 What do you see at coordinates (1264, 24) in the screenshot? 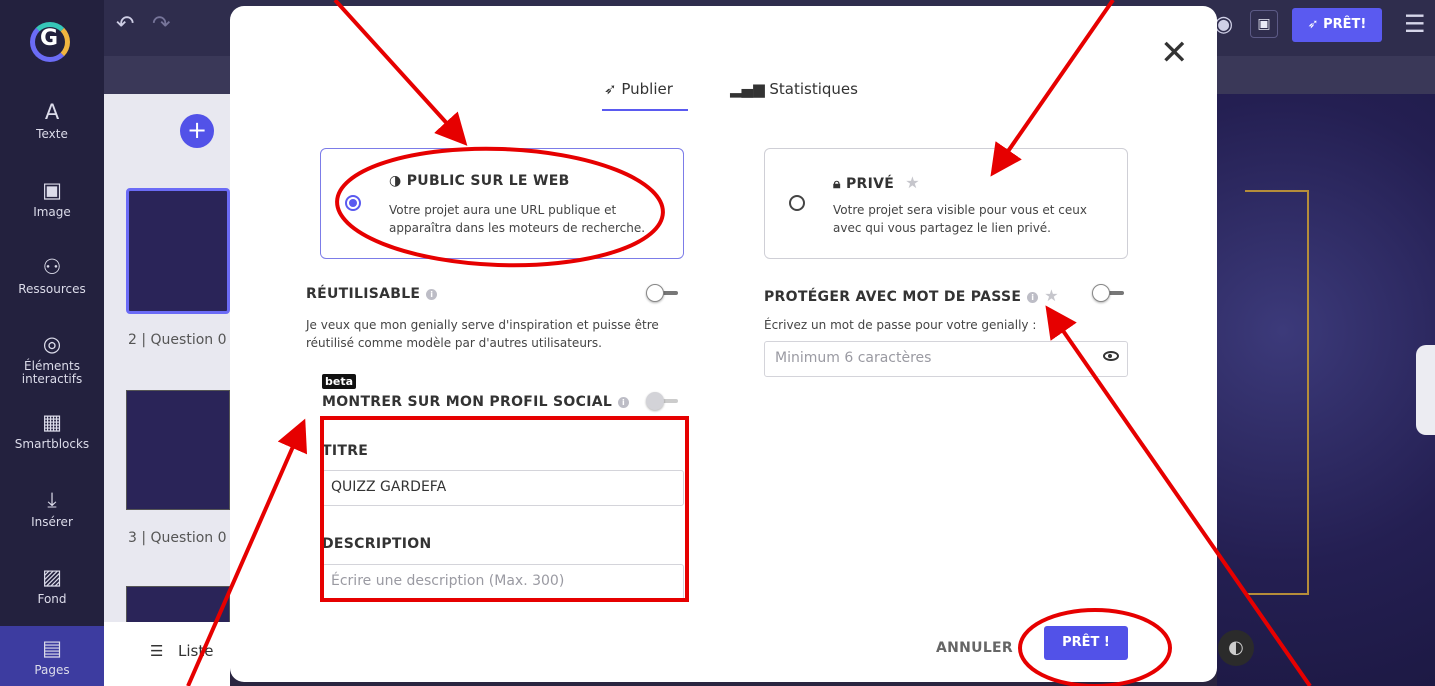
I see `download-icon: ▣` at bounding box center [1264, 24].